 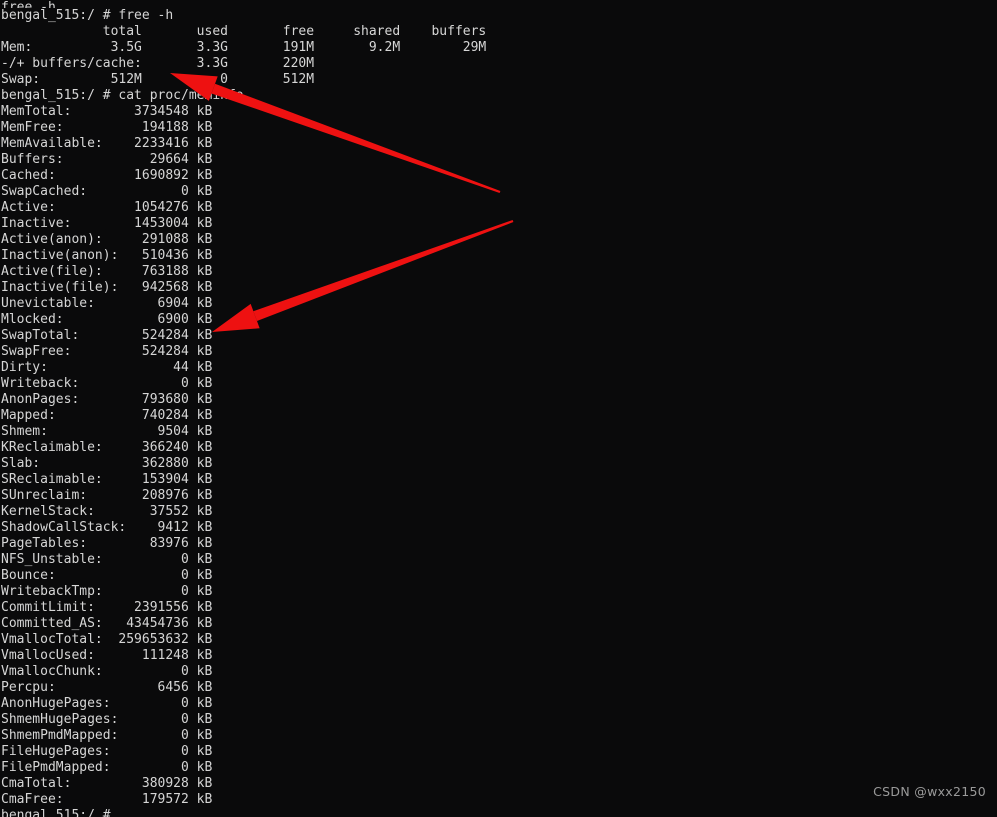 What do you see at coordinates (244, 47) in the screenshot?
I see `terminal-line: Mem: 3.5G 3.3G 191M 9.2M 29M` at bounding box center [244, 47].